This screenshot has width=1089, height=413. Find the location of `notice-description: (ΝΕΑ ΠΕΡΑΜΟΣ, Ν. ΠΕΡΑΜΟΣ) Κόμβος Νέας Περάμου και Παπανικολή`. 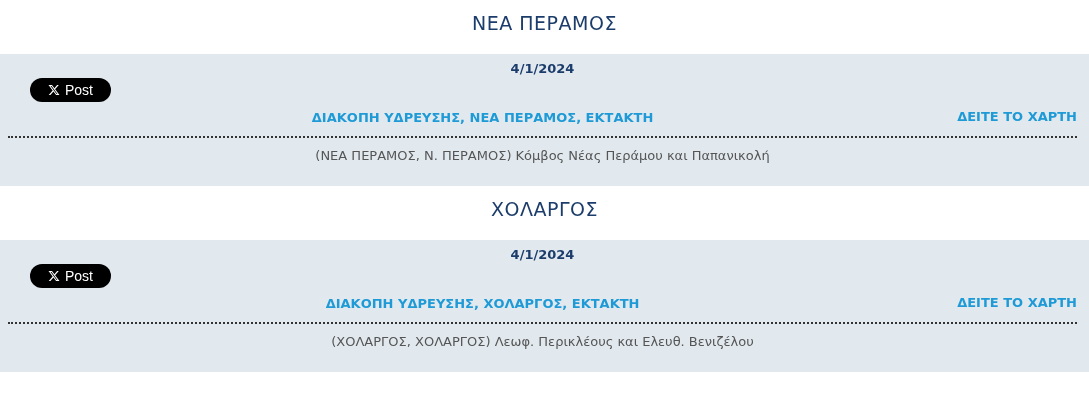

notice-description: (ΝΕΑ ΠΕΡΑΜΟΣ, Ν. ΠΕΡΑΜΟΣ) Κόμβος Νέας Περάμου και Παπανικολή is located at coordinates (542, 156).